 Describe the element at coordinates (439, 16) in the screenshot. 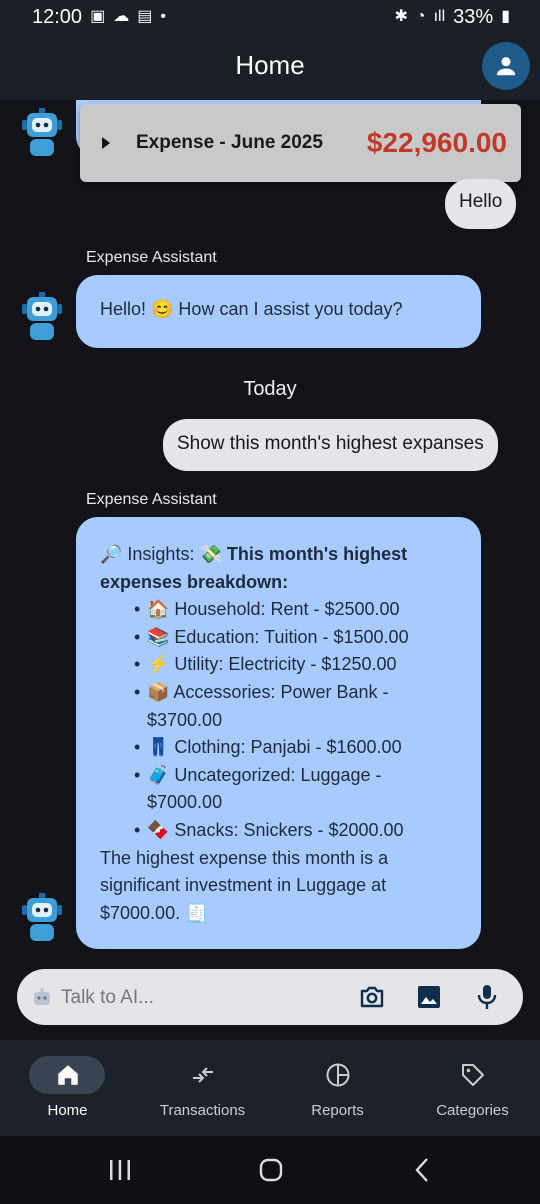

I see `signal-icon: ıll` at that location.